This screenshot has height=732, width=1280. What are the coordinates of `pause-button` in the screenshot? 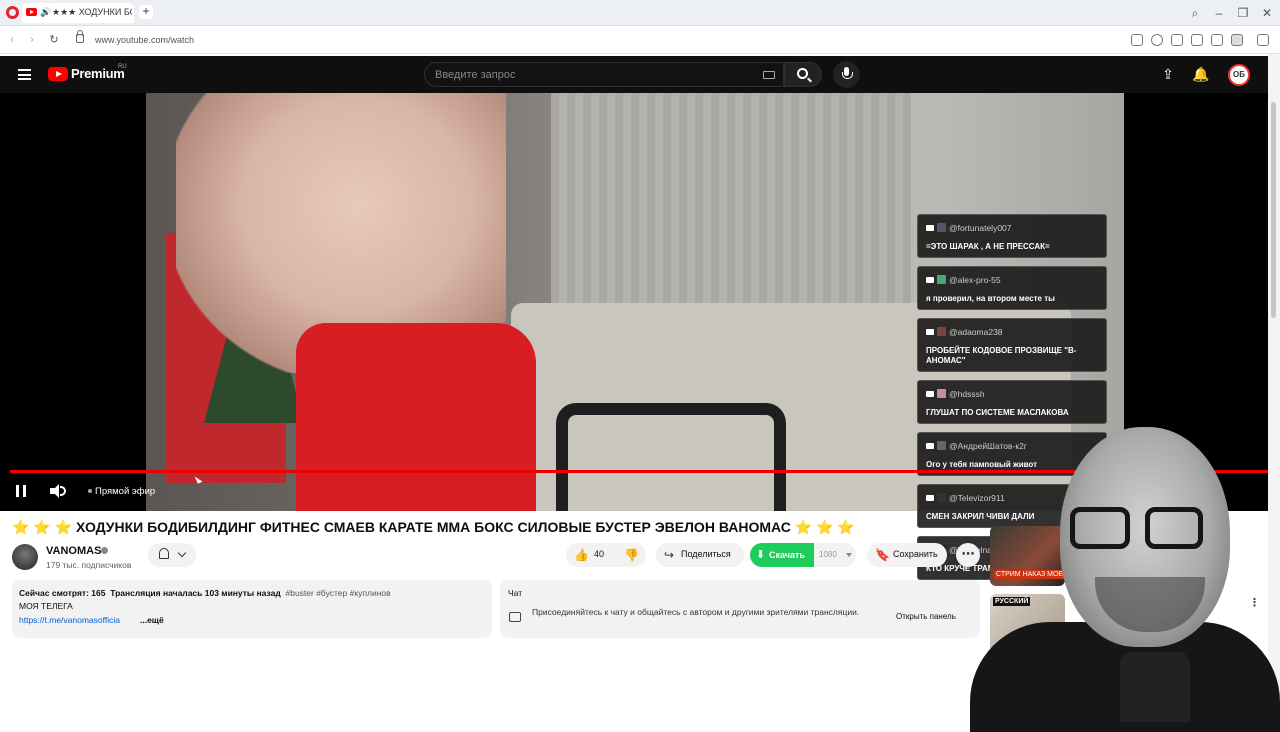 It's located at (21, 491).